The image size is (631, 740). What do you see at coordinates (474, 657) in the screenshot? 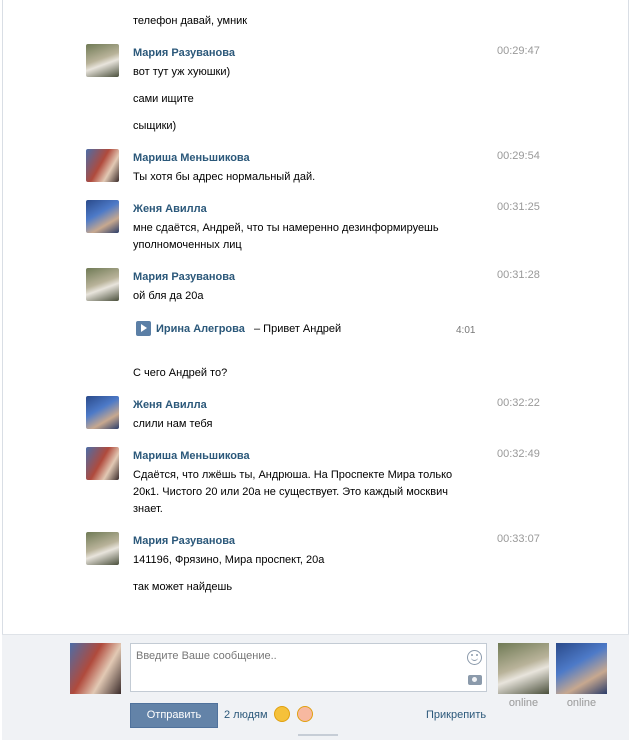
I see `smile-icon` at bounding box center [474, 657].